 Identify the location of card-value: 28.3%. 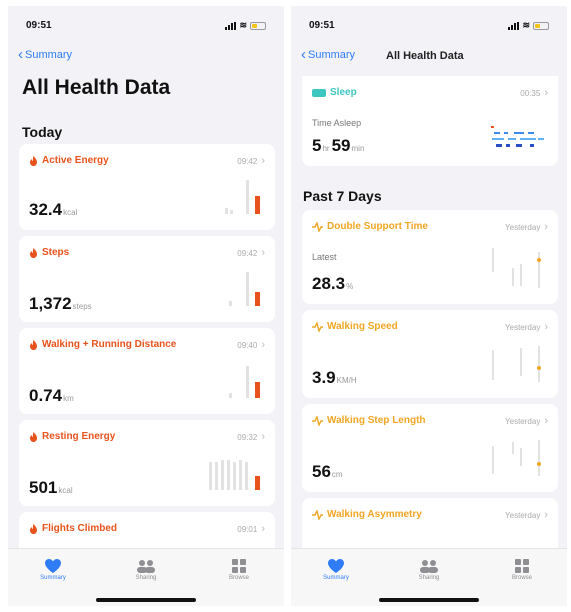
(332, 284).